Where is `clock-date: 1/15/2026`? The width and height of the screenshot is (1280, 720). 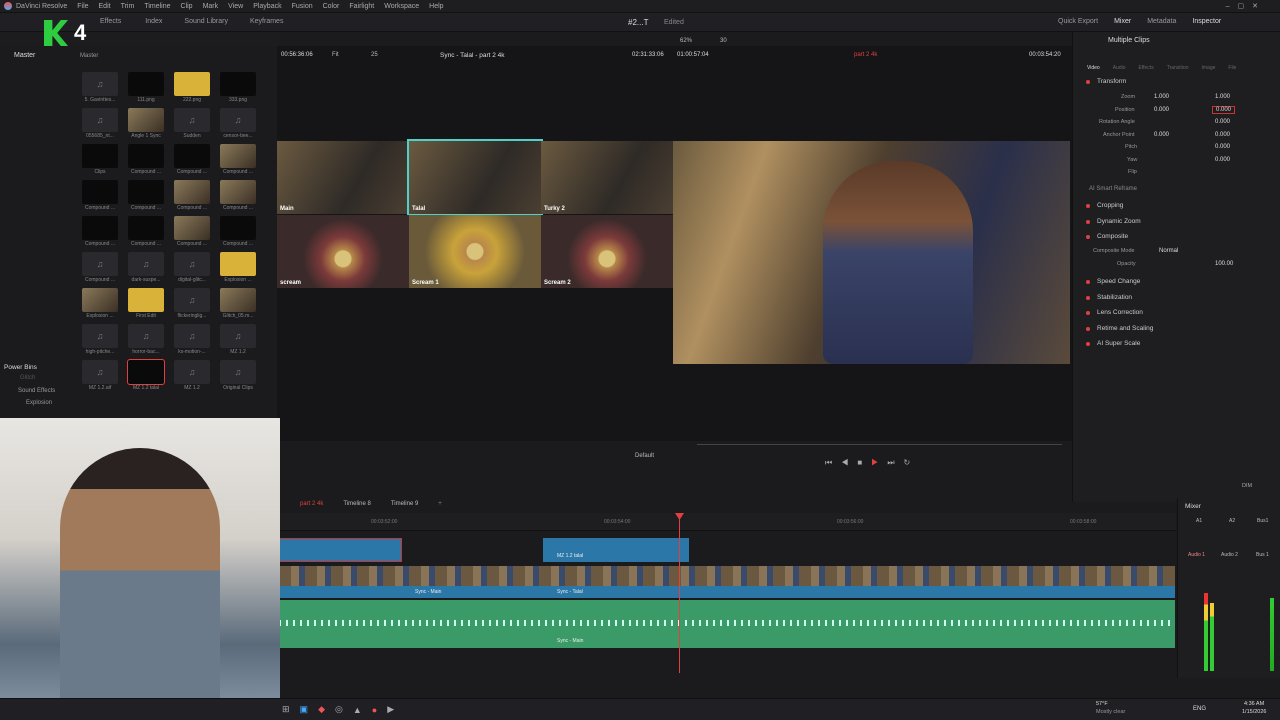
clock-date: 1/15/2026 is located at coordinates (1254, 712).